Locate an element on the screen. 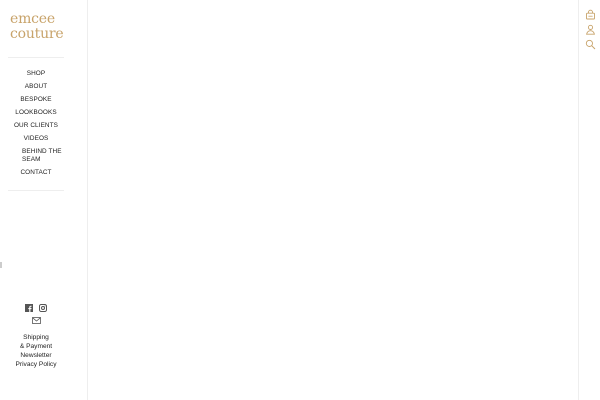 This screenshot has height=400, width=600. search-icon is located at coordinates (590, 43).